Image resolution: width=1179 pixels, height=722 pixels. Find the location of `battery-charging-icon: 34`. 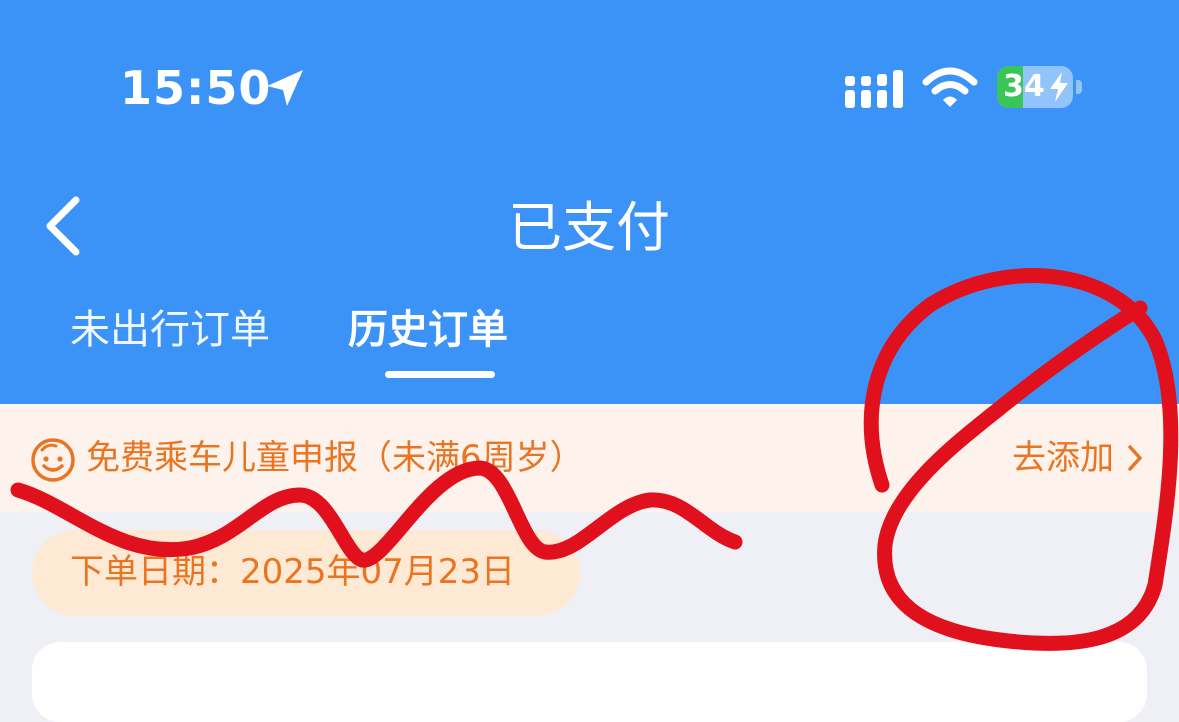

battery-charging-icon: 34 is located at coordinates (1041, 88).